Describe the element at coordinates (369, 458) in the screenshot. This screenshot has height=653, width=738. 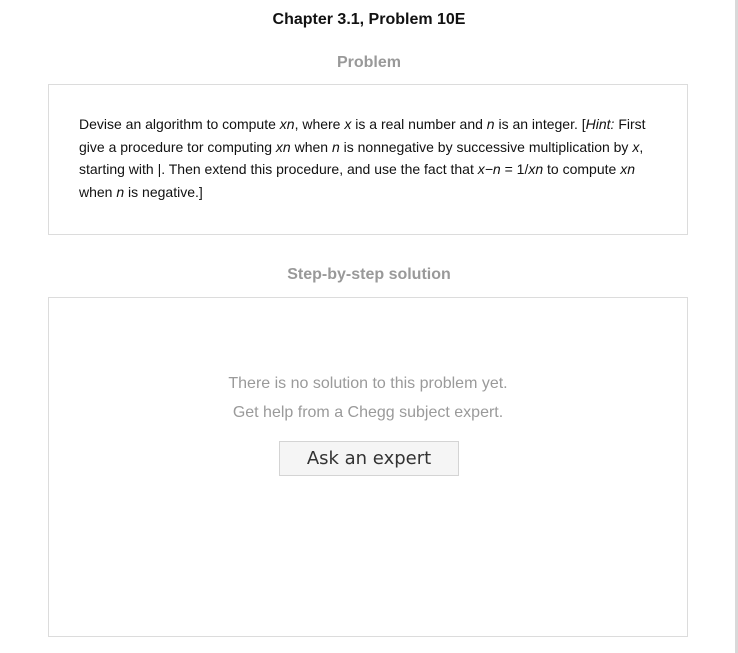
I see `ask-an-expert-button: Ask an expert` at that location.